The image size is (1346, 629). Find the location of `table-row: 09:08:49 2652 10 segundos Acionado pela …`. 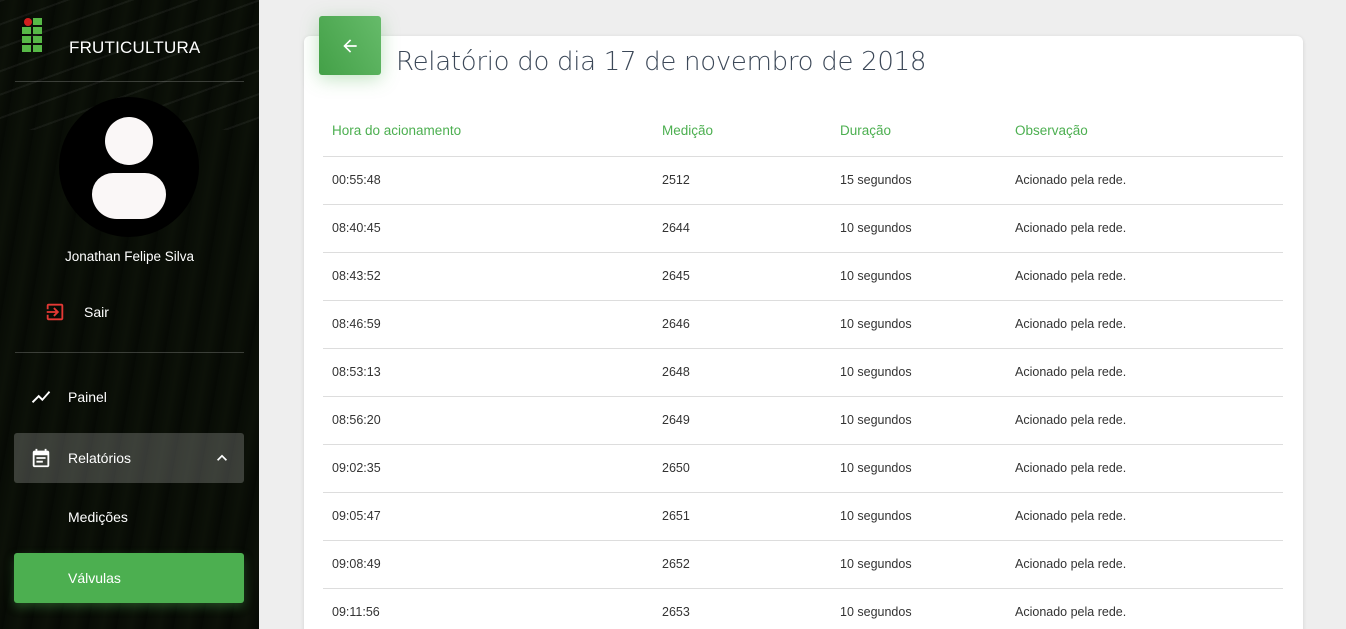

table-row: 09:08:49 2652 10 segundos Acionado pela … is located at coordinates (803, 564).